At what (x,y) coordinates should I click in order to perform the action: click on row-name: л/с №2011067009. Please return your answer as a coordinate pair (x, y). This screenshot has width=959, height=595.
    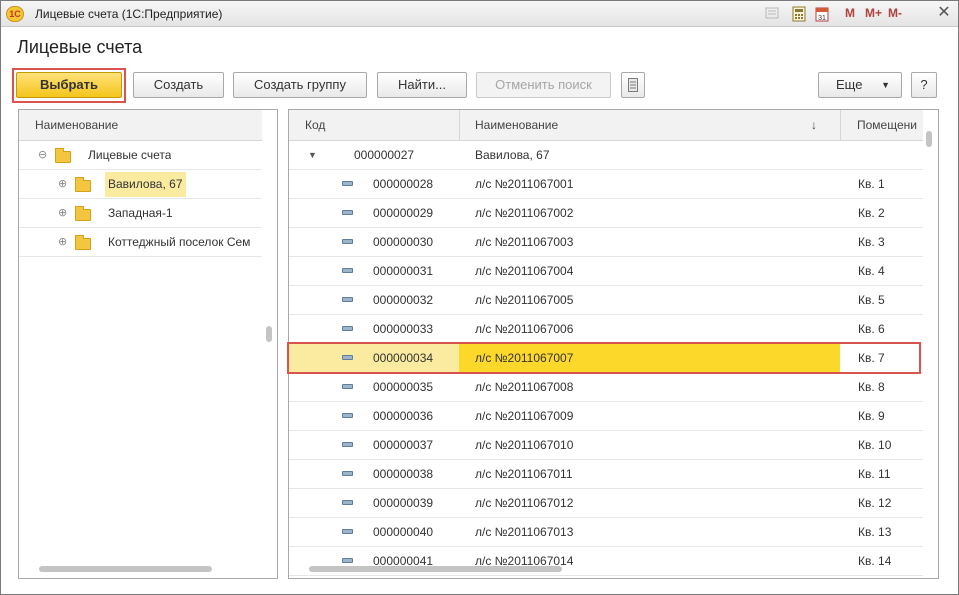
    Looking at the image, I should click on (524, 416).